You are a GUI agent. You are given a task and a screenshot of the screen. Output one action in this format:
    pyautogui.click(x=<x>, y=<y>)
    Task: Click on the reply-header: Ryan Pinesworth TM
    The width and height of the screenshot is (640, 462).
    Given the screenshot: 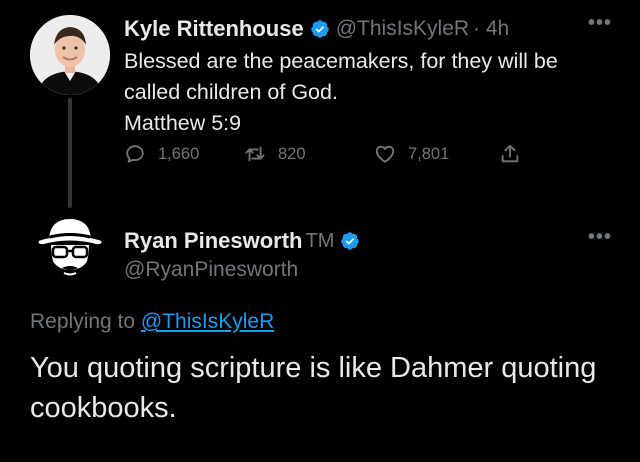 What is the action you would take?
    pyautogui.click(x=242, y=241)
    